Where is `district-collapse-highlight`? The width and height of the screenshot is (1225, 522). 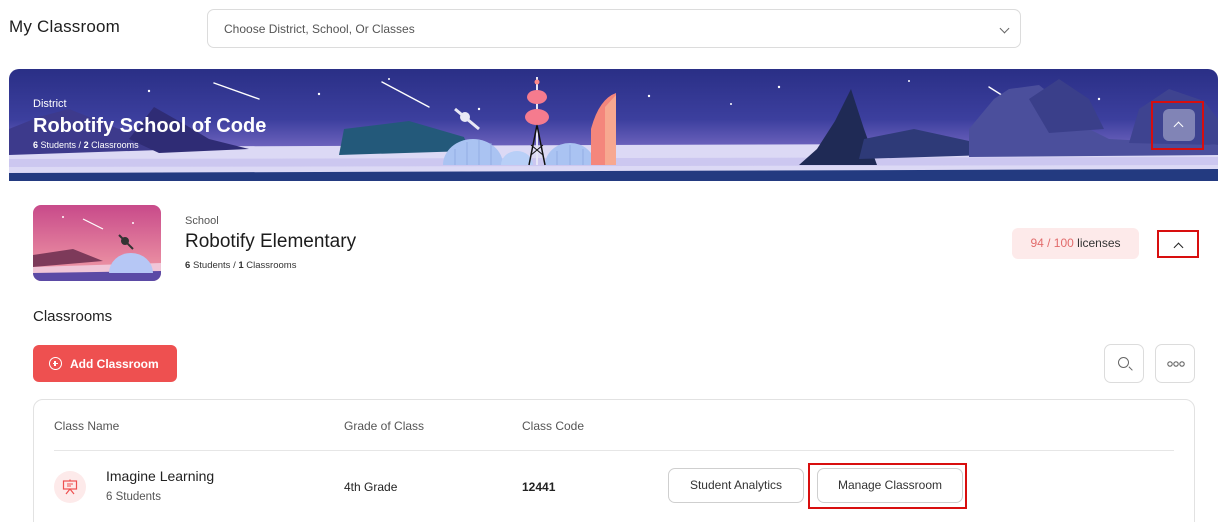
district-collapse-highlight is located at coordinates (1177, 125).